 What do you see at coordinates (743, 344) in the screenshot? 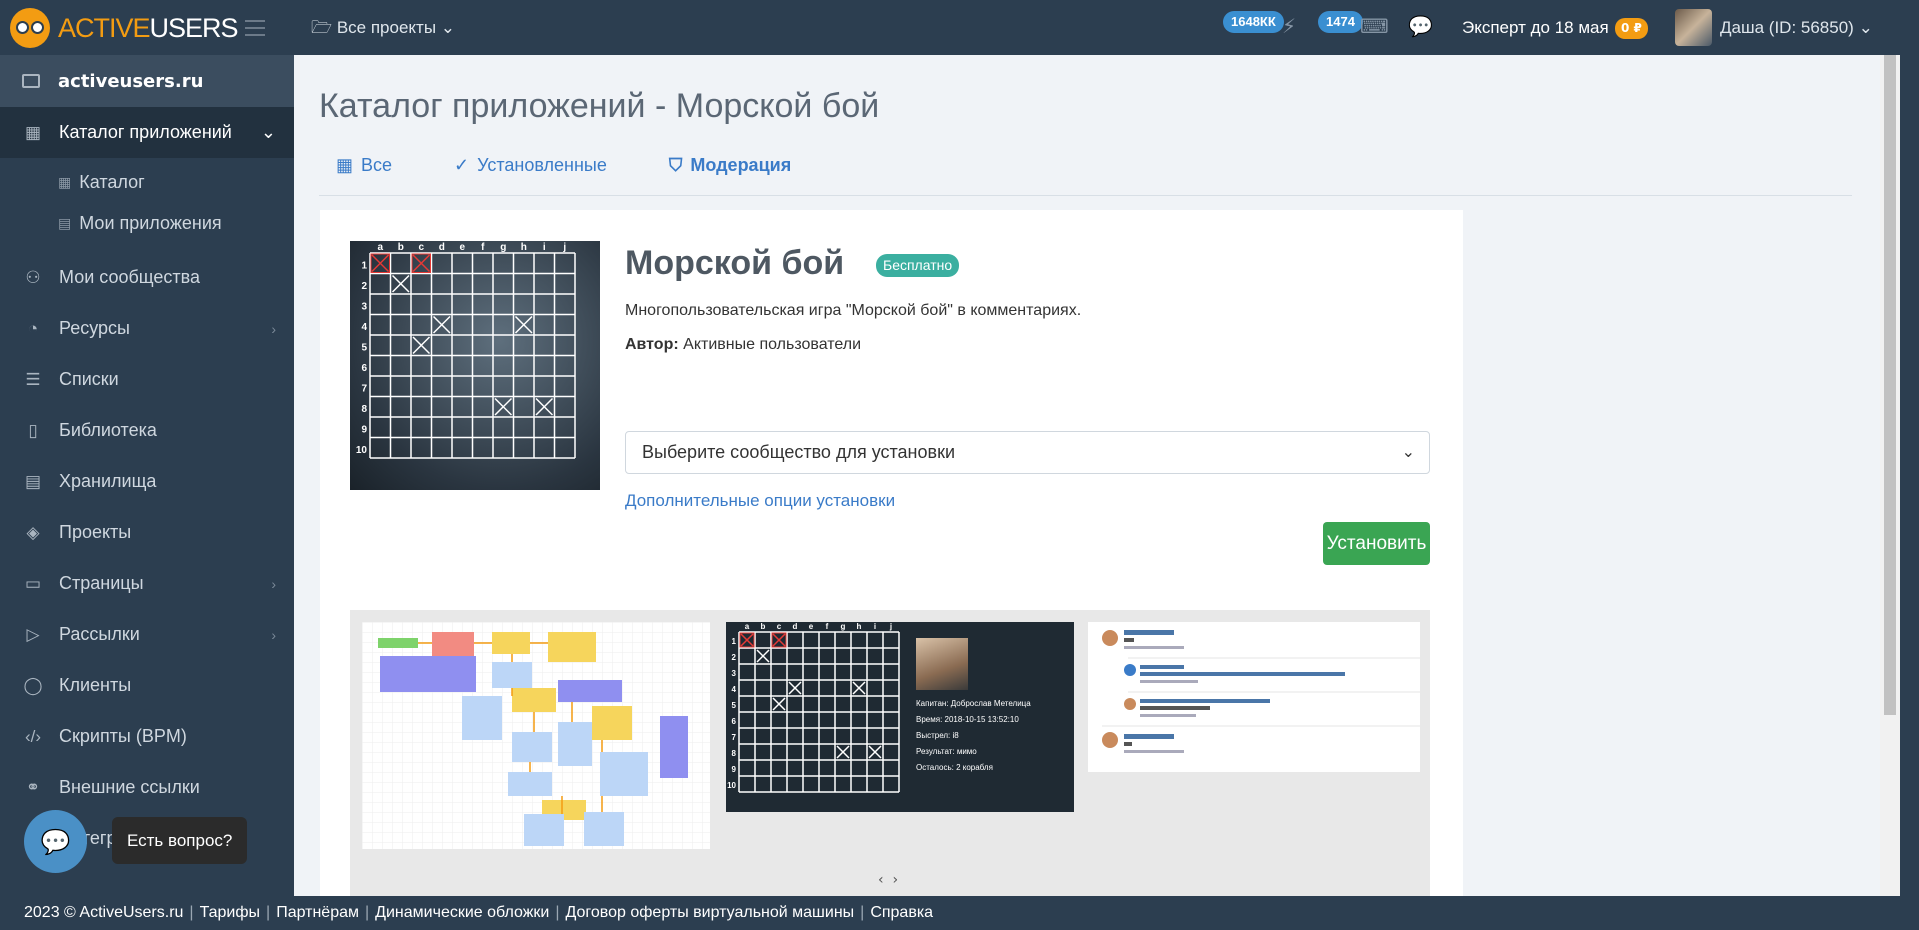
I see `app-author: Автор: Активные пользователи` at bounding box center [743, 344].